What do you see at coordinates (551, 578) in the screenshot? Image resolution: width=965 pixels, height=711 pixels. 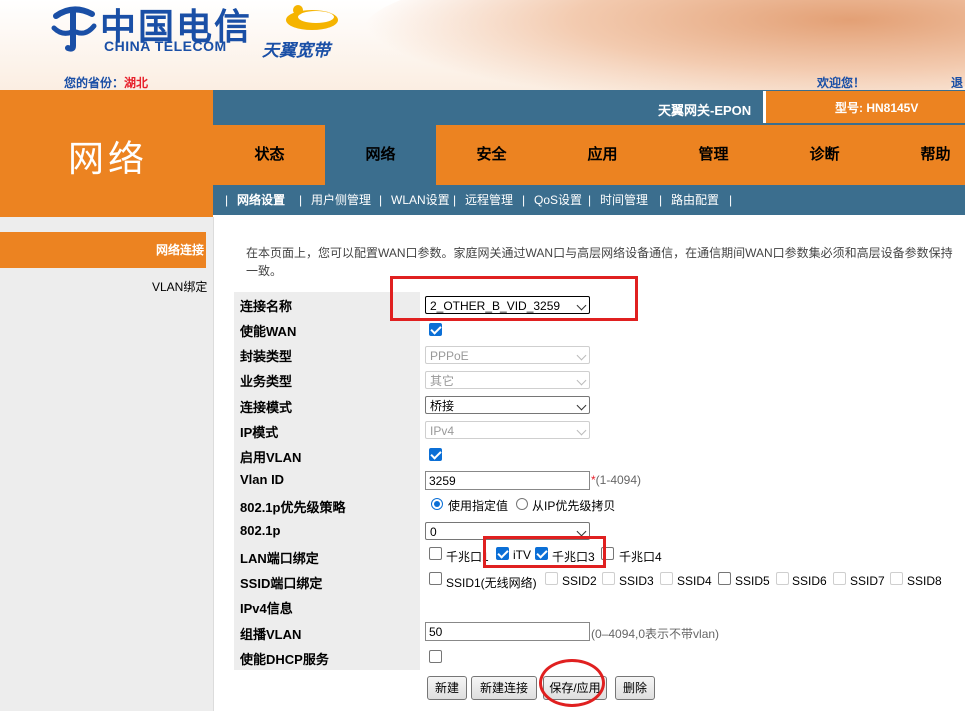 I see `ssid2-checkbox` at bounding box center [551, 578].